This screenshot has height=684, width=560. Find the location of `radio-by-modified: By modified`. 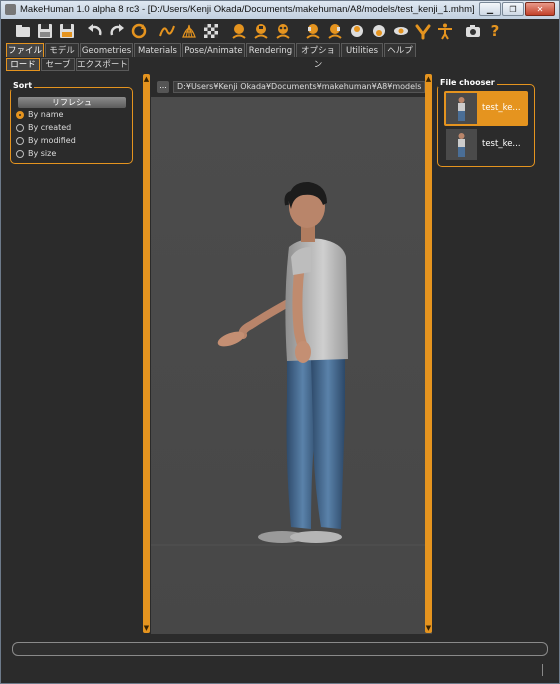

radio-by-modified: By modified is located at coordinates (46, 140).